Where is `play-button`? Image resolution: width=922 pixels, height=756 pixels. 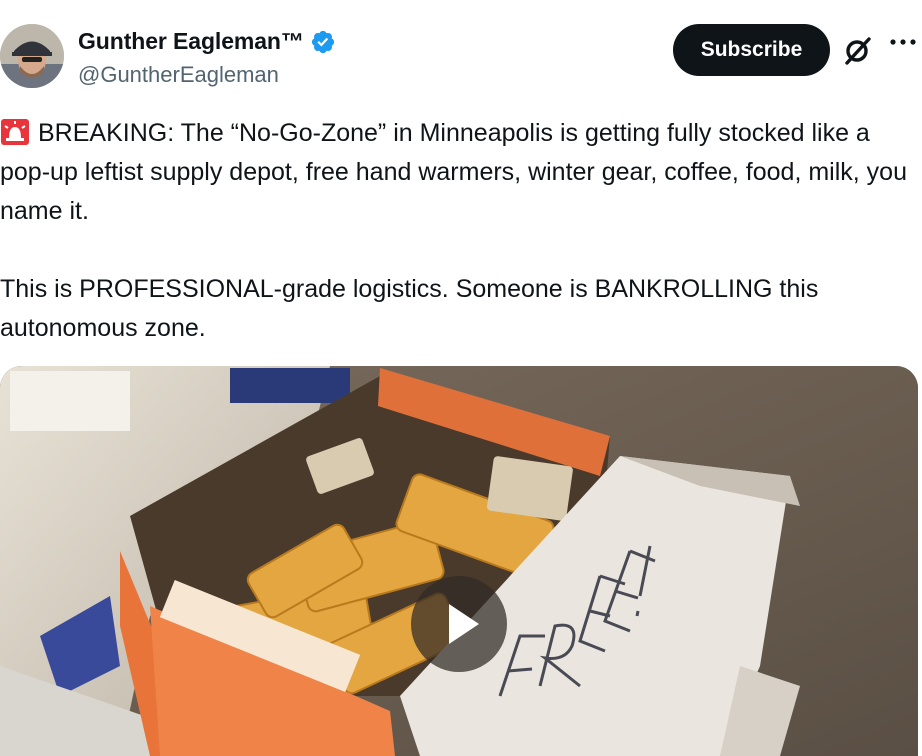 play-button is located at coordinates (459, 624).